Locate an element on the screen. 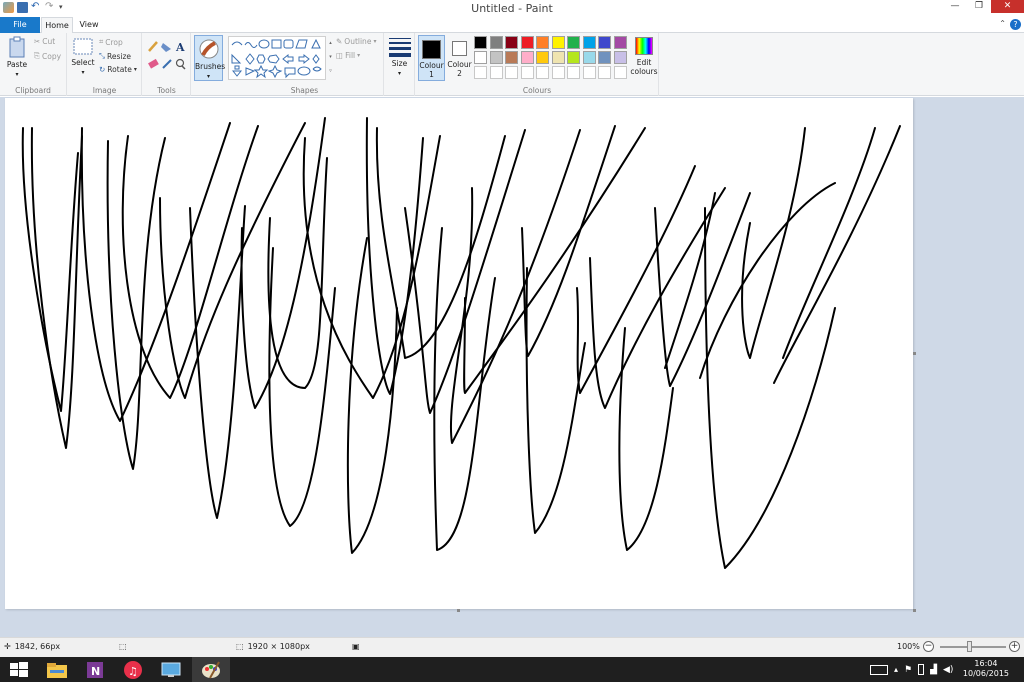 The height and width of the screenshot is (682, 1024). clock: 16:04 10/06/2015 is located at coordinates (986, 669).